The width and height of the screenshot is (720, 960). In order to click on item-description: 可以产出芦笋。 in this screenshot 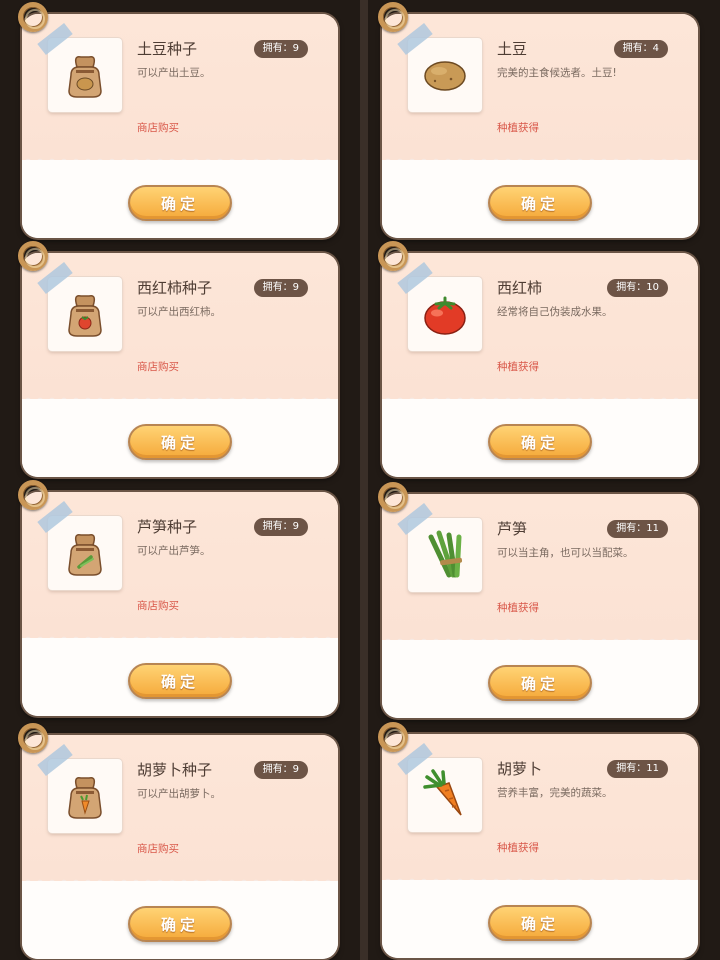, I will do `click(174, 551)`.